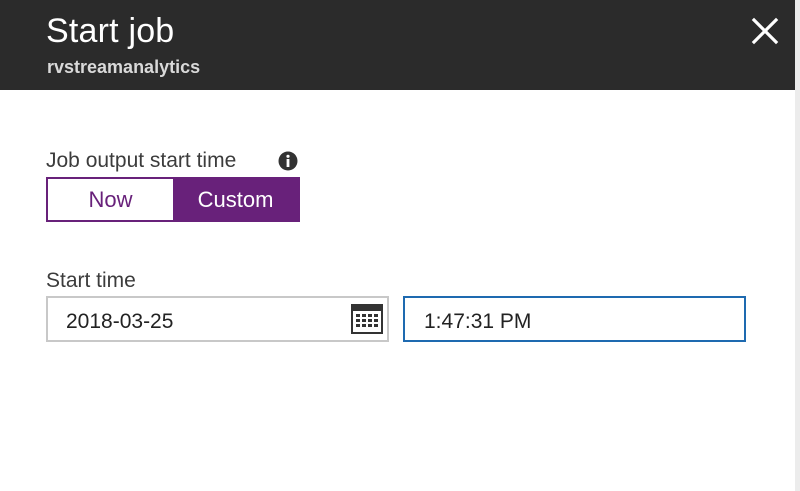 The height and width of the screenshot is (491, 800). Describe the element at coordinates (235, 199) in the screenshot. I see `toggle-option-custom: Custom` at that location.